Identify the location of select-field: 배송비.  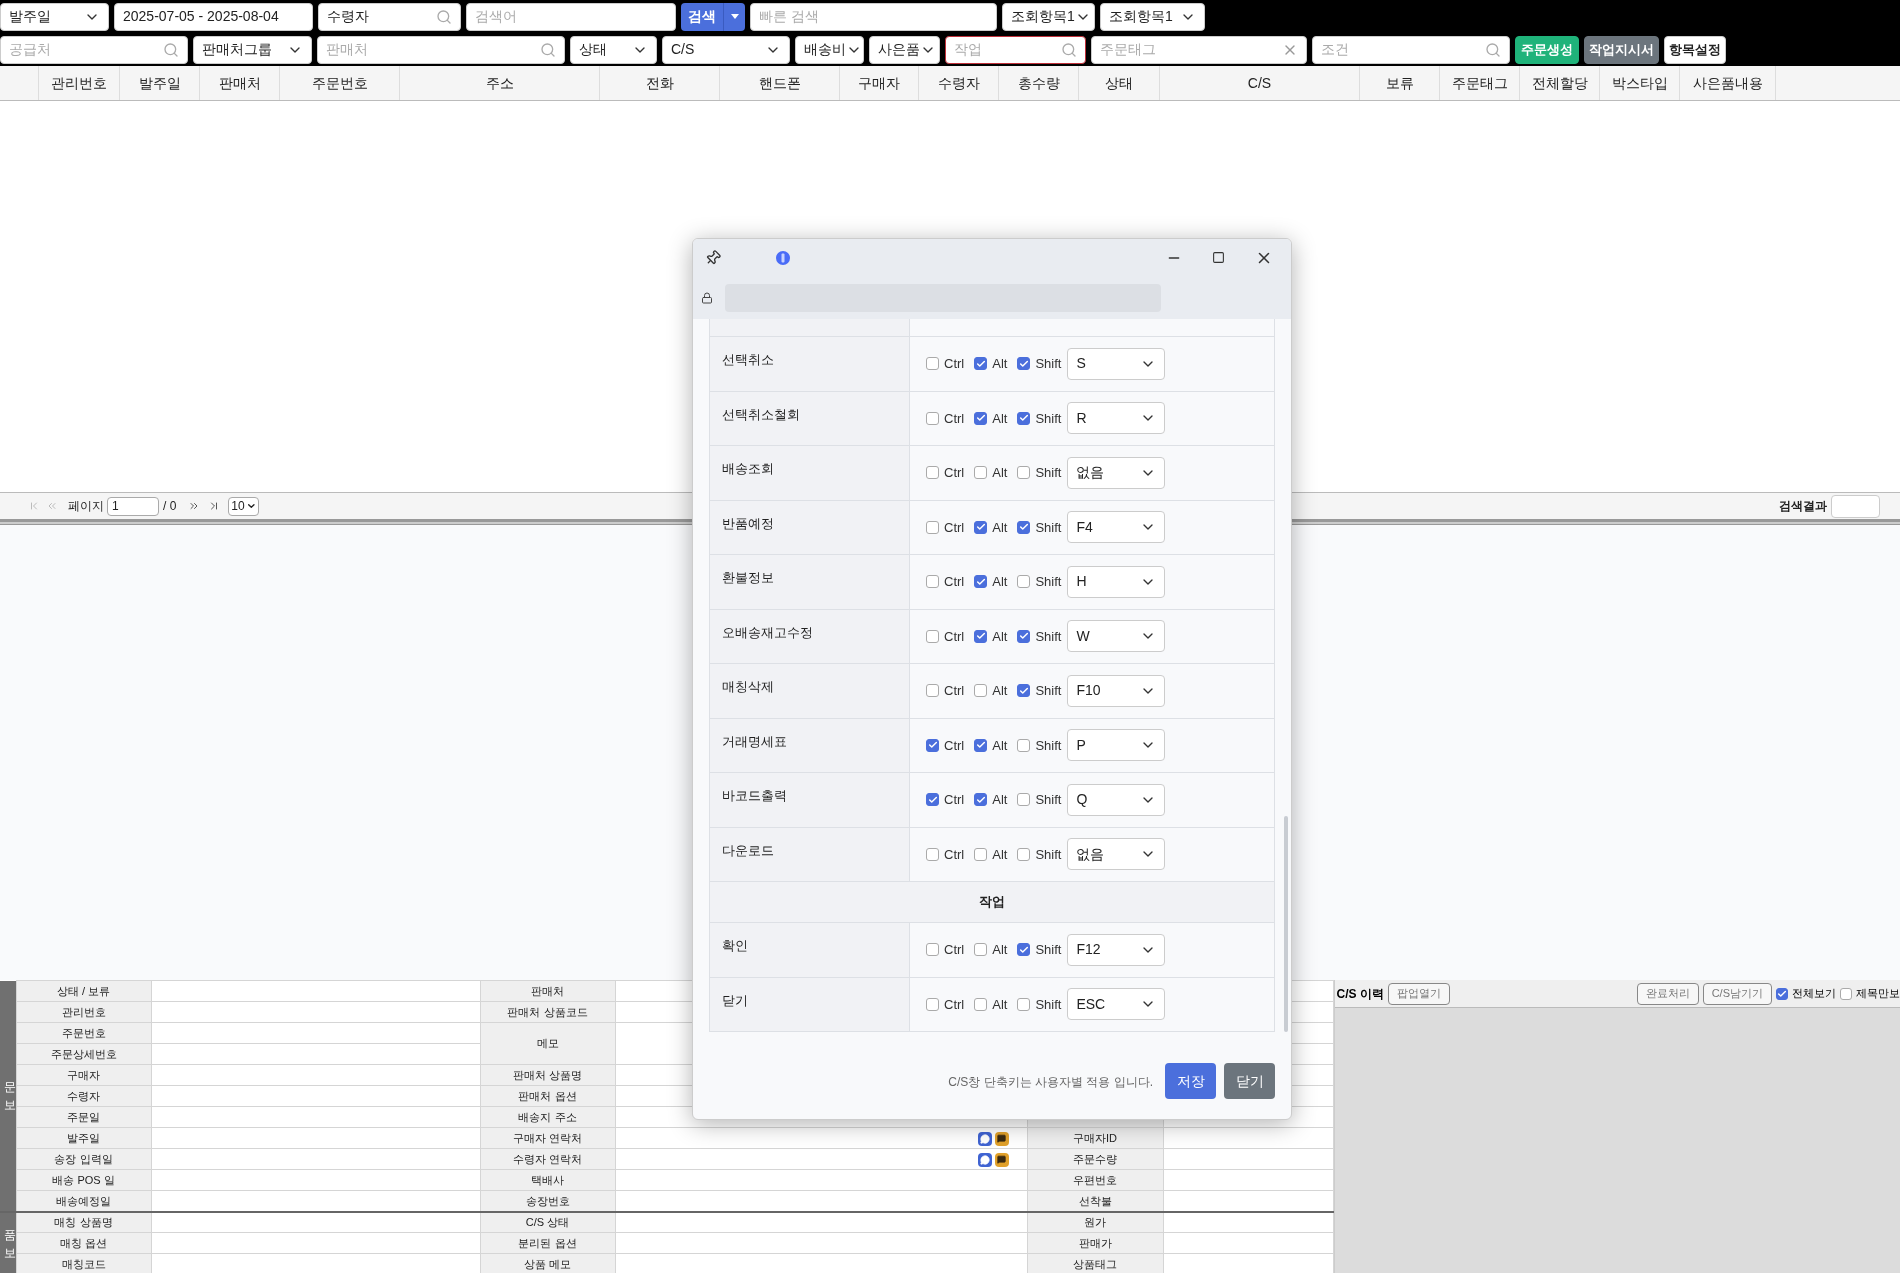
(829, 49).